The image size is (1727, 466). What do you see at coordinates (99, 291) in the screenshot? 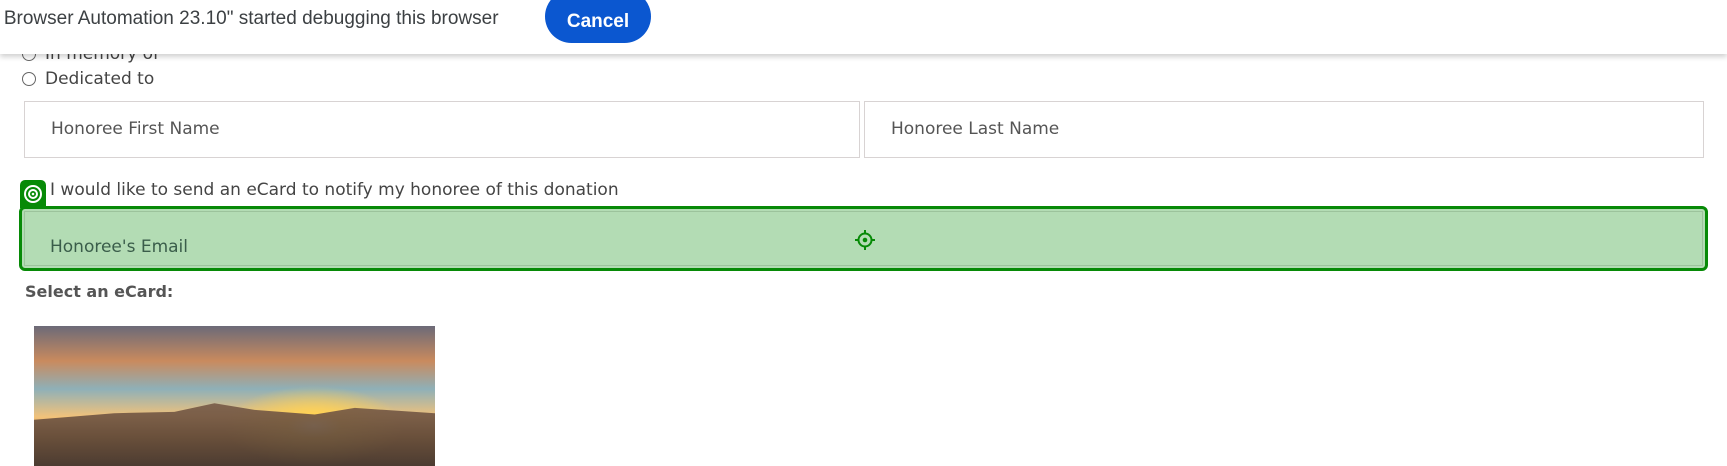
I see `select-ecard-heading: Select an eCard:` at bounding box center [99, 291].